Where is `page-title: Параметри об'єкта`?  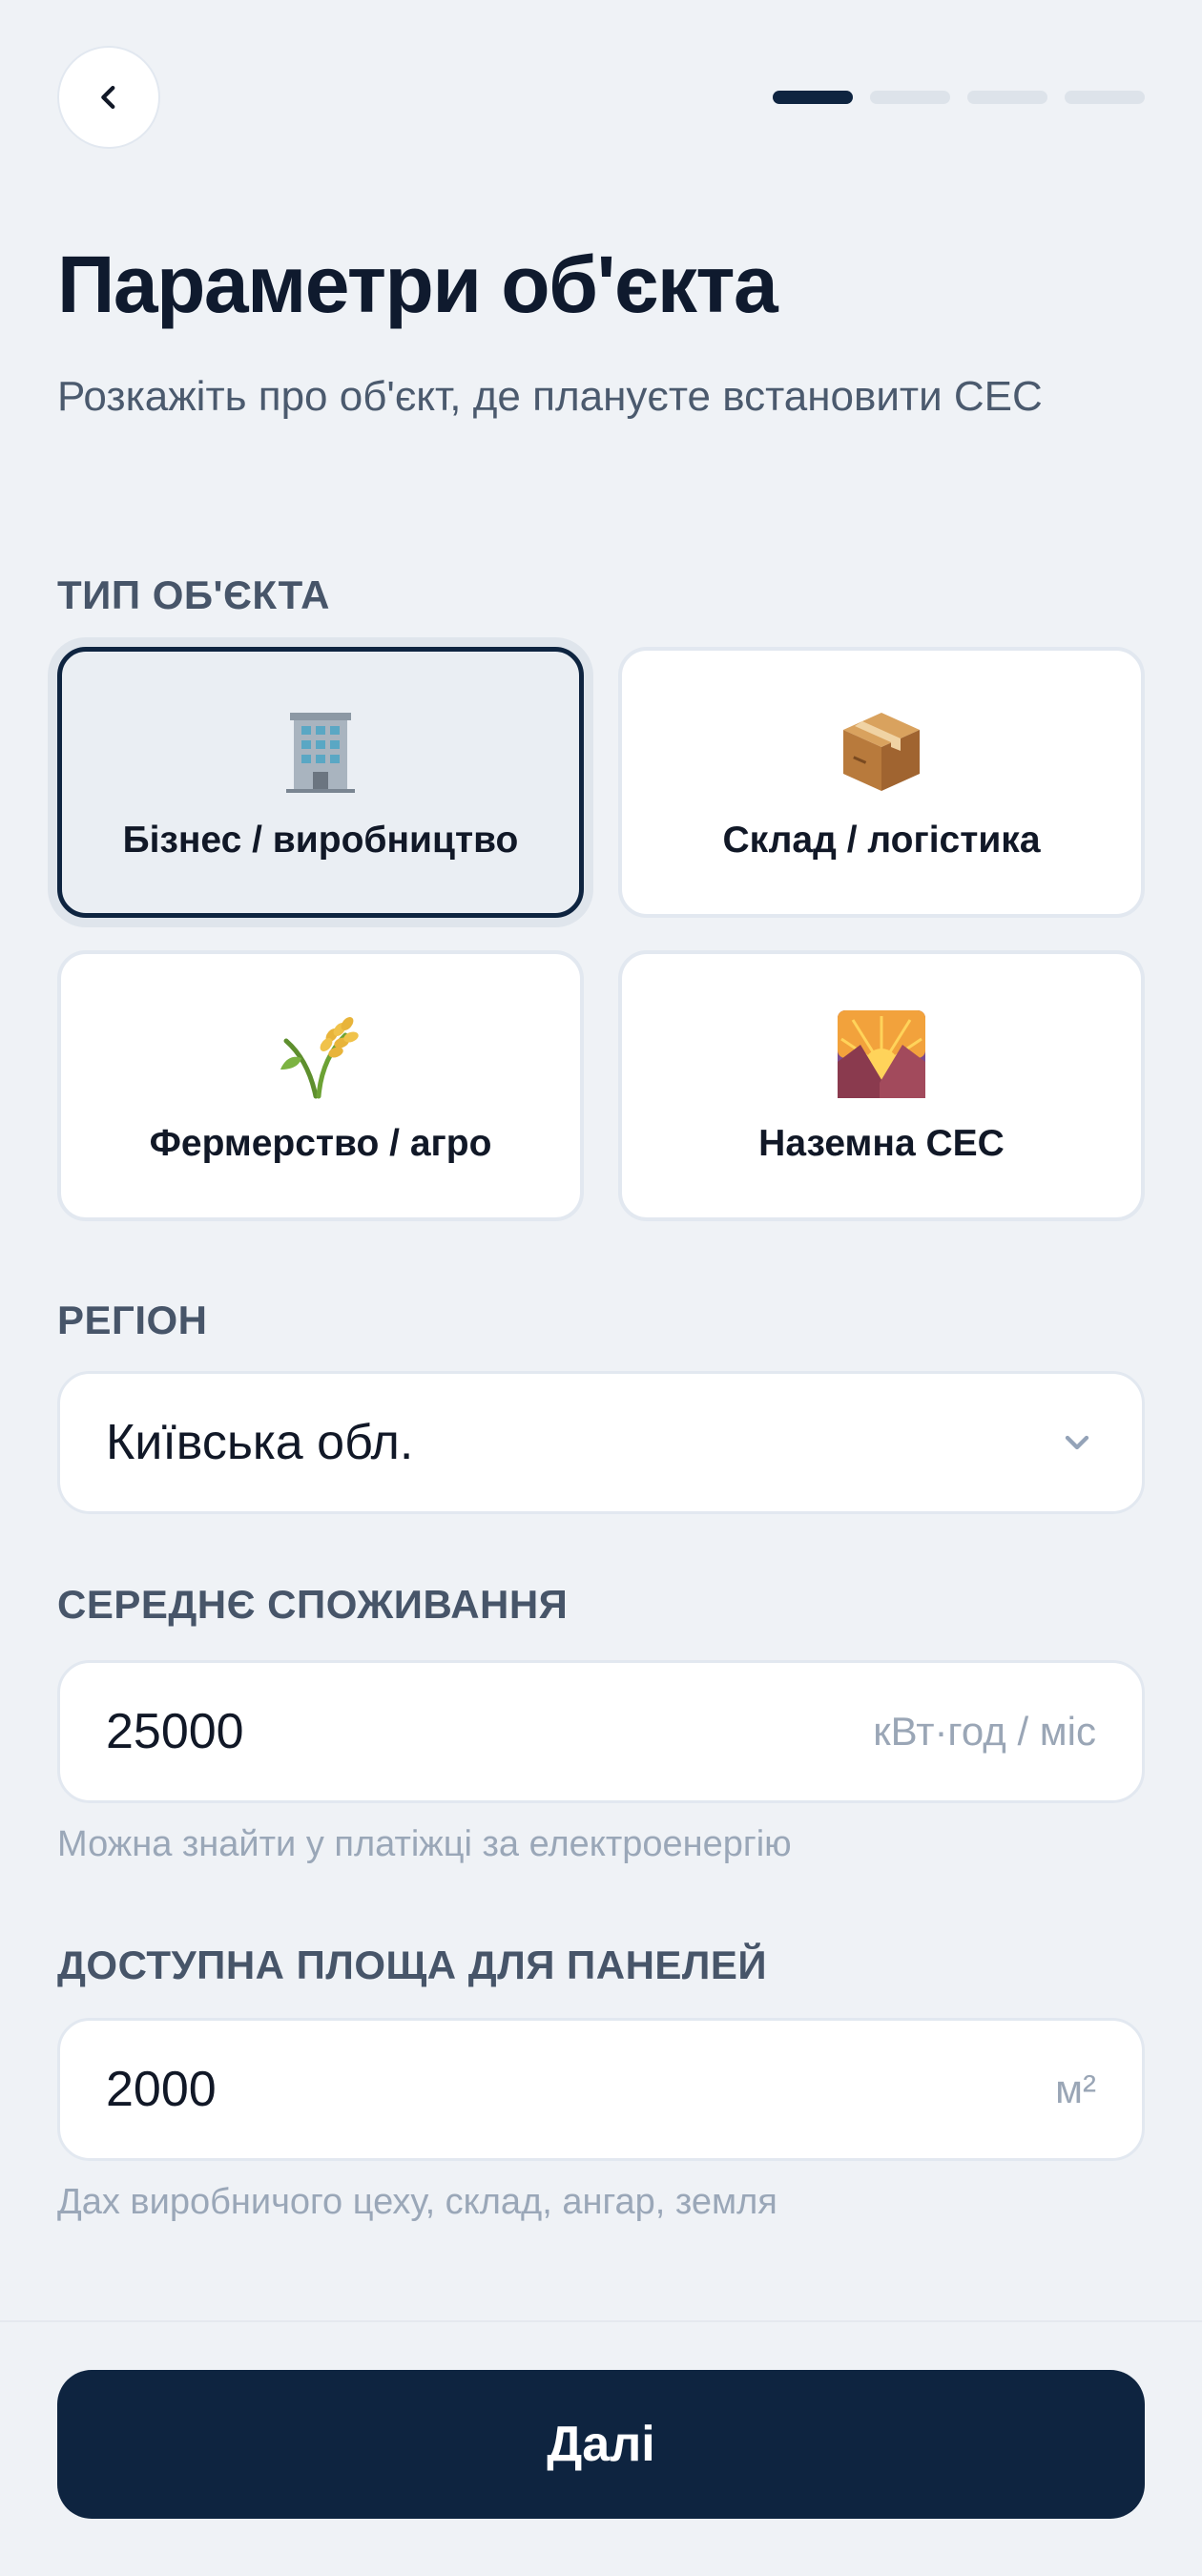
page-title: Параметри об'єкта is located at coordinates (417, 284).